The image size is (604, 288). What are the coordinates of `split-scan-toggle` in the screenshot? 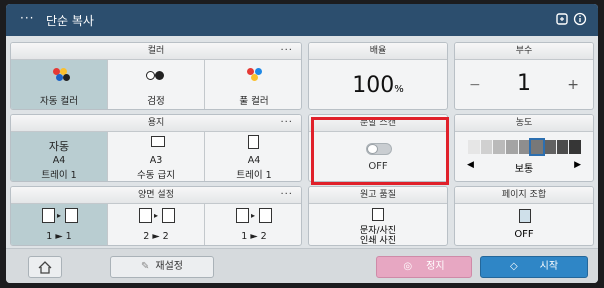 It's located at (379, 149).